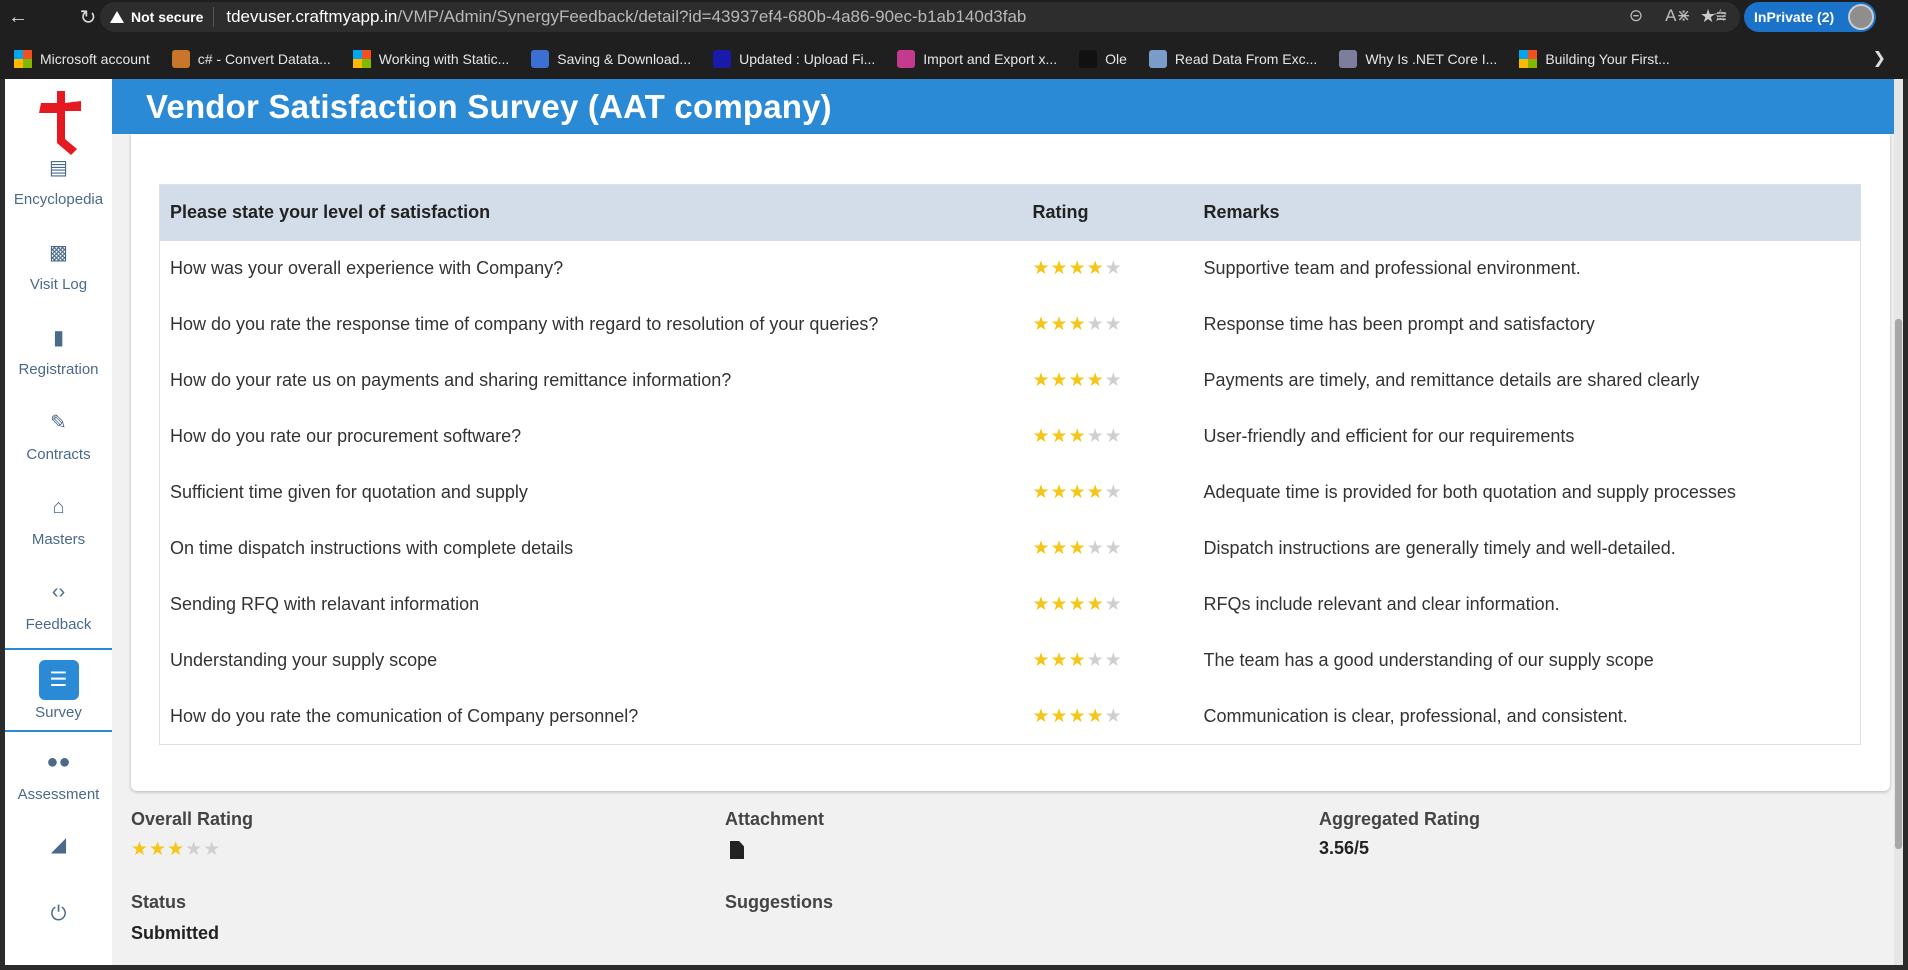 This screenshot has height=970, width=1908. Describe the element at coordinates (58, 849) in the screenshot. I see `sidebar-item-chart: ◢` at that location.